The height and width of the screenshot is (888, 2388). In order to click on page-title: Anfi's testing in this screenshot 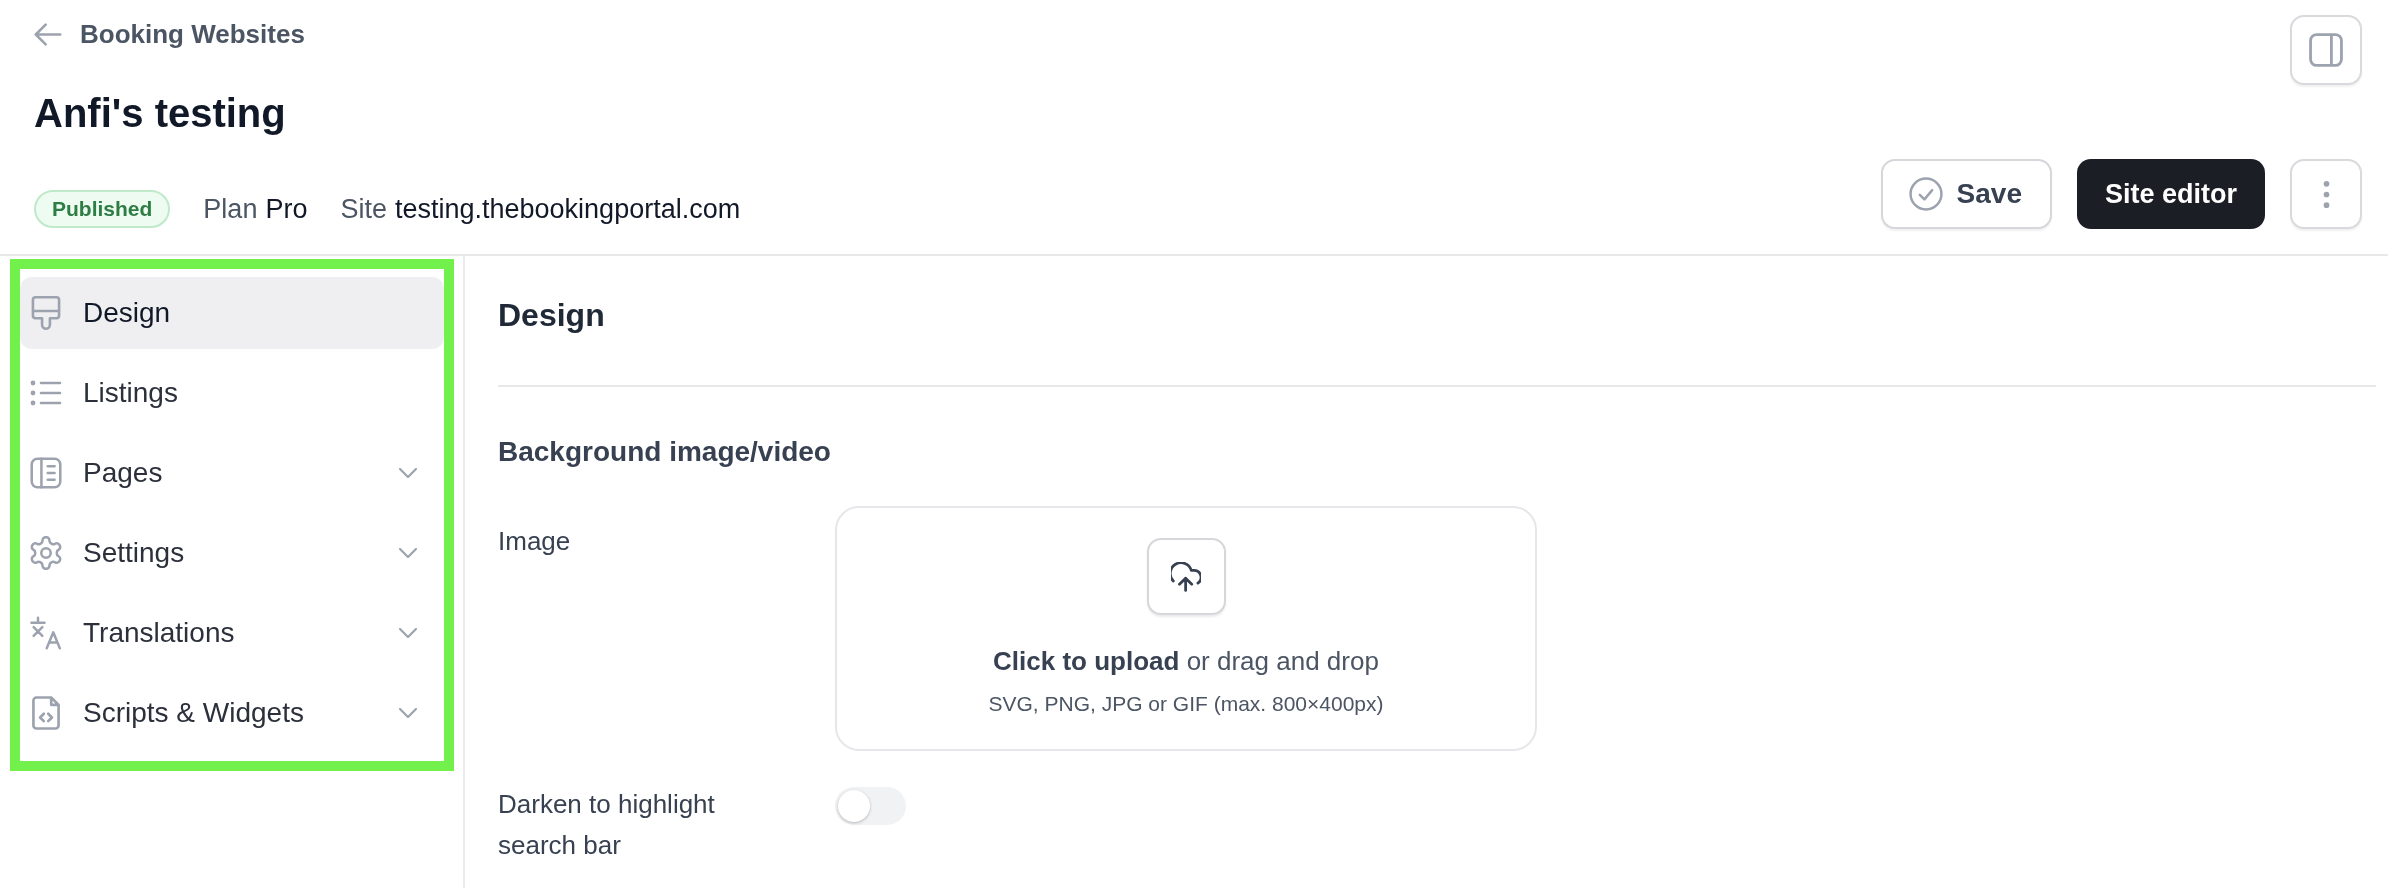, I will do `click(160, 113)`.